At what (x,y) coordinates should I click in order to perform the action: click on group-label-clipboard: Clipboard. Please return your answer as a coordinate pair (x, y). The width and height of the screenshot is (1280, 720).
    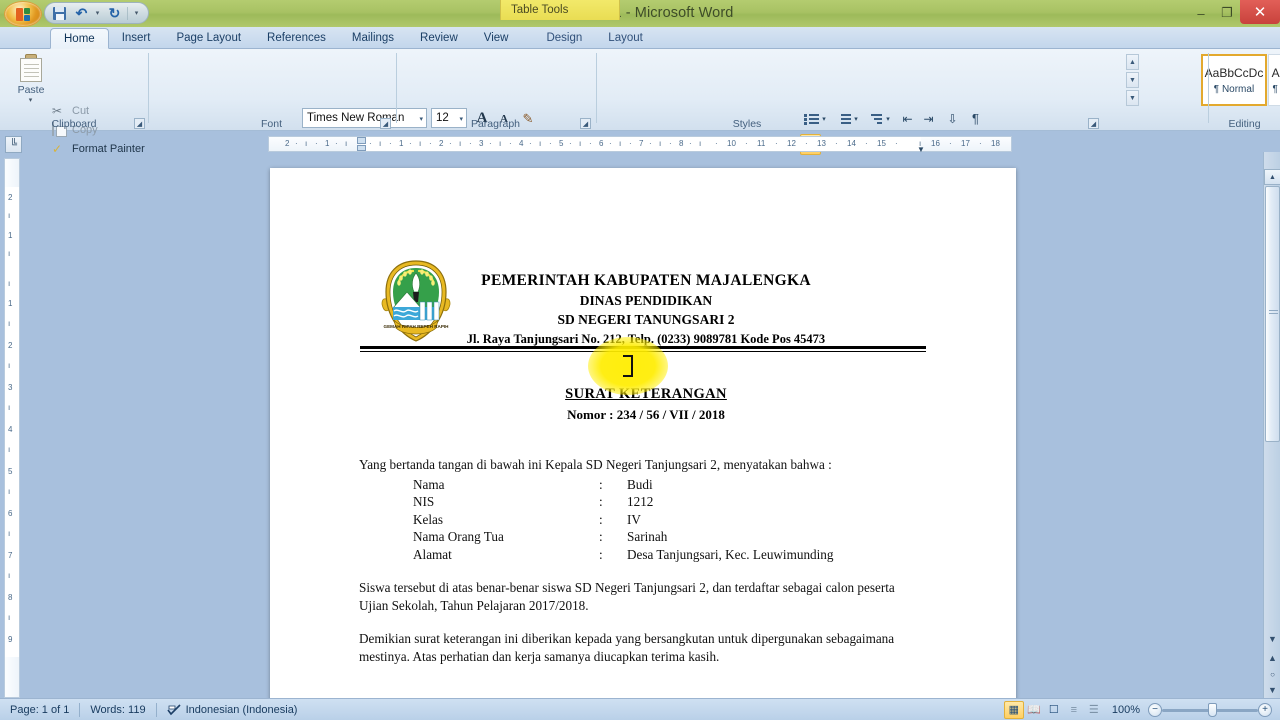
    Looking at the image, I should click on (74, 124).